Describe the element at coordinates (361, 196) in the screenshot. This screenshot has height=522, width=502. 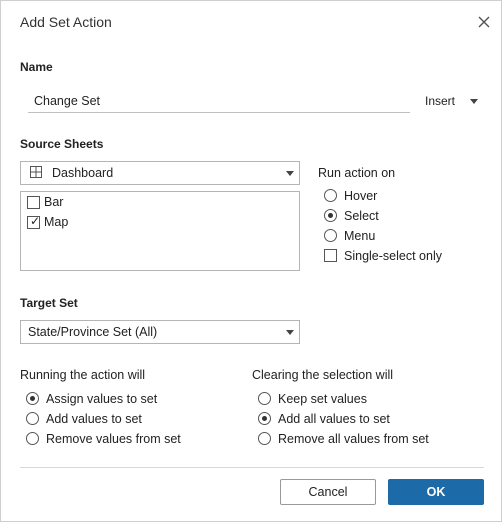
I see `radio-label-hover: Hover` at that location.